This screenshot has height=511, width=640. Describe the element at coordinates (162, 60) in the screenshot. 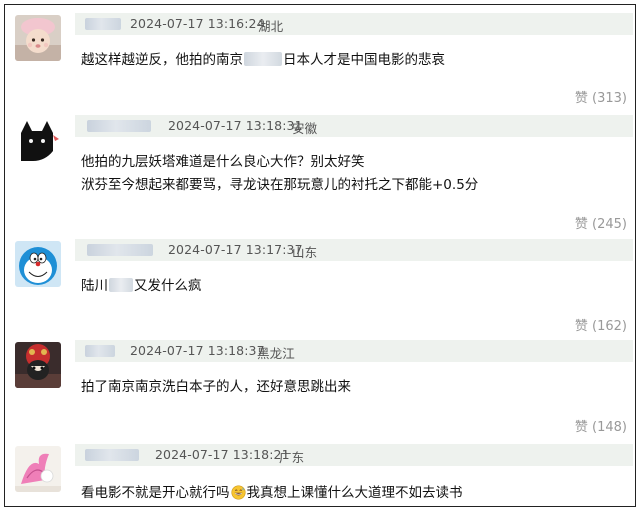

I see `comment-text-part: 越这样越逆反，他拍的南京` at that location.